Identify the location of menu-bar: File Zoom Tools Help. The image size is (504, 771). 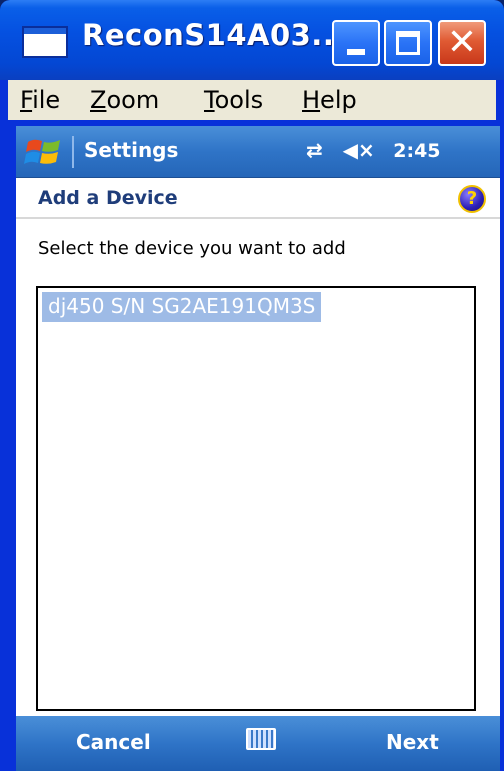
(252, 100).